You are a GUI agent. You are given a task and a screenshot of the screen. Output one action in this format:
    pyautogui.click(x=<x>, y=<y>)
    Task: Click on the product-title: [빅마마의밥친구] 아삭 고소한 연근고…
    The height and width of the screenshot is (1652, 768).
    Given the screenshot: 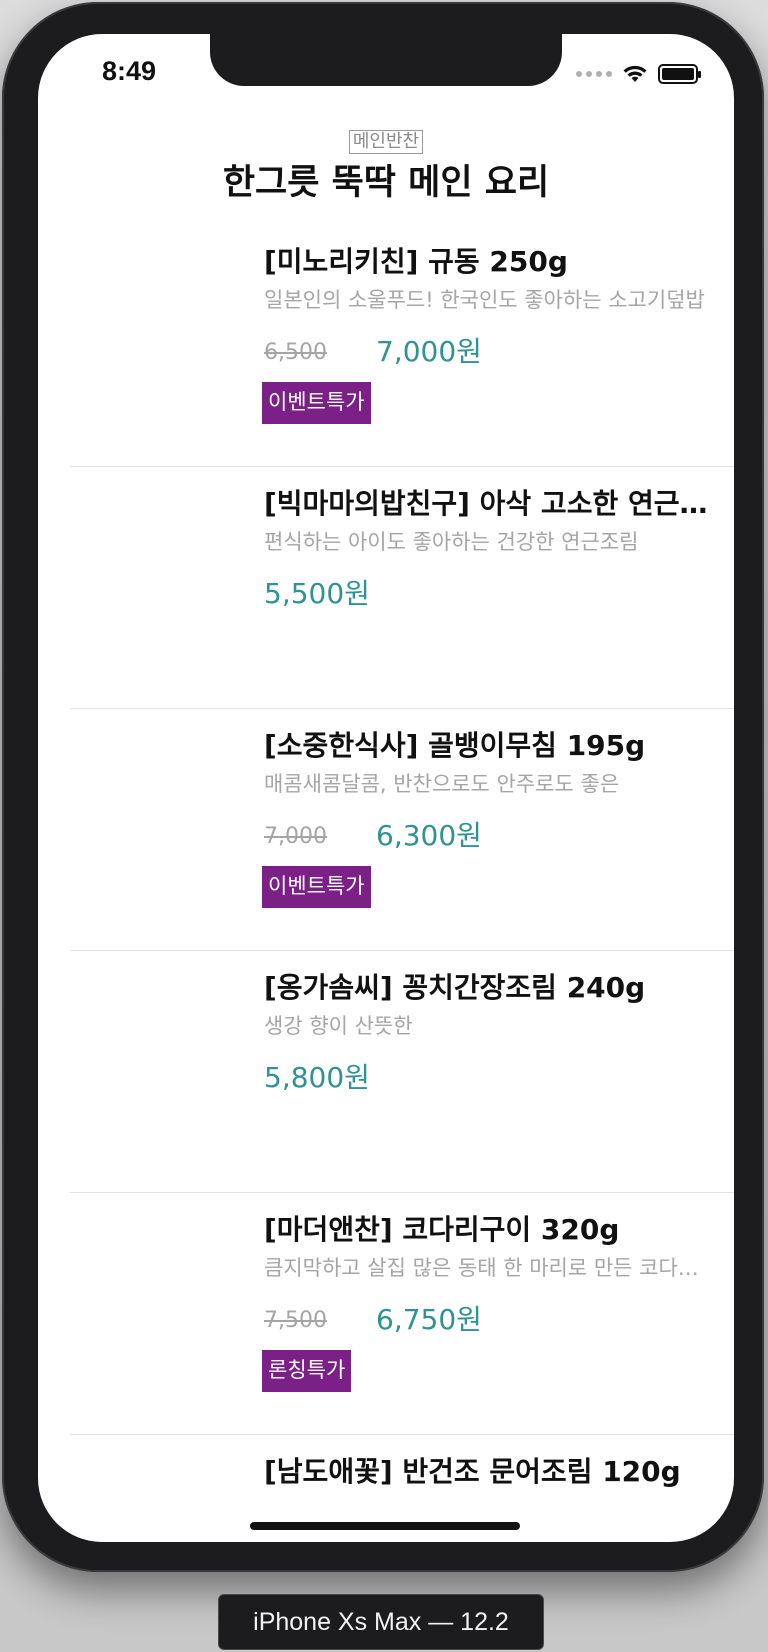 What is the action you would take?
    pyautogui.click(x=496, y=503)
    